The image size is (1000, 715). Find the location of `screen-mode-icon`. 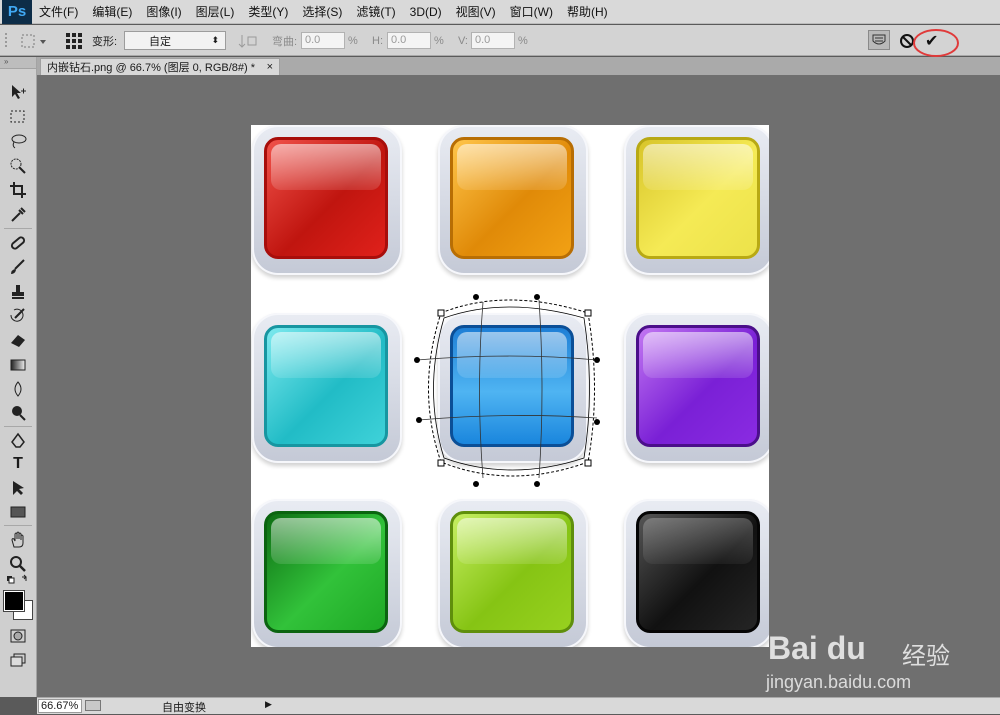

screen-mode-icon is located at coordinates (18, 660).